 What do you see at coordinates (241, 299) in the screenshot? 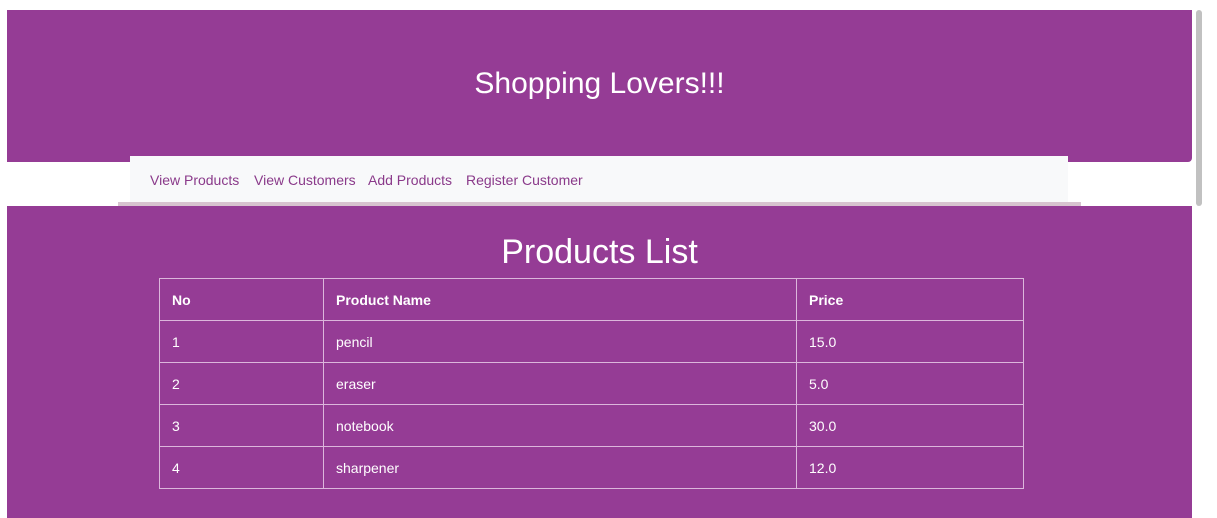
I see `column-header-no: No` at bounding box center [241, 299].